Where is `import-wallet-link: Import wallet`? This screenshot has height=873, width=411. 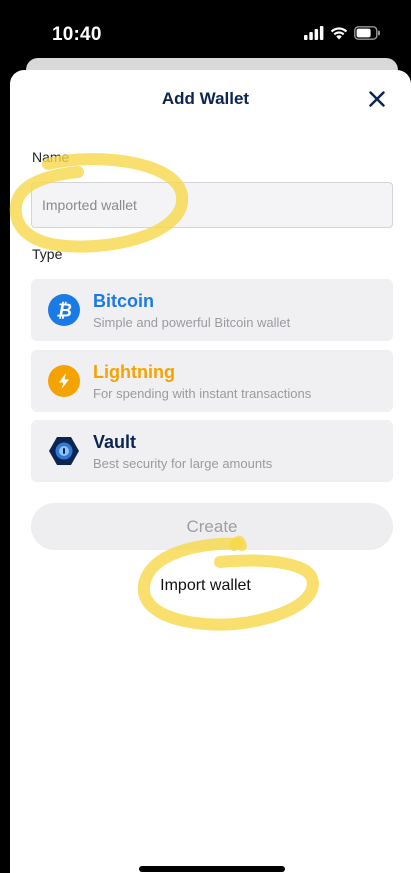
import-wallet-link: Import wallet is located at coordinates (205, 586).